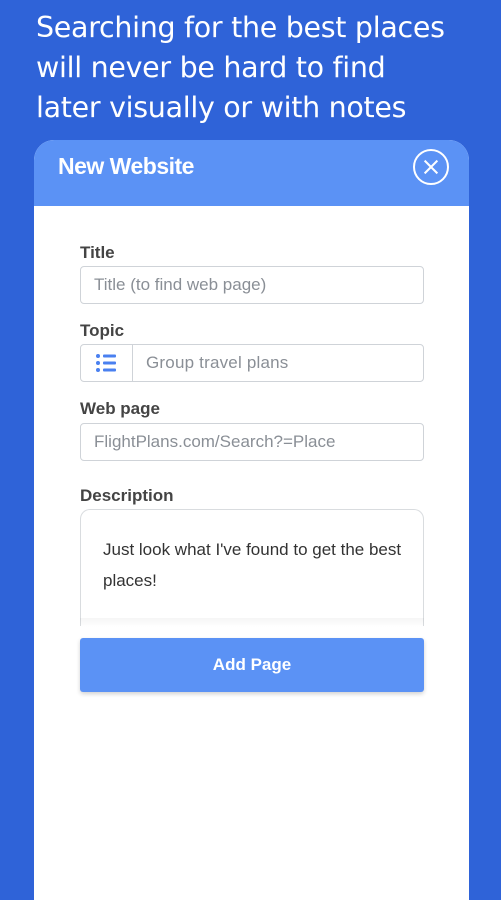 The image size is (501, 900). What do you see at coordinates (251, 173) in the screenshot?
I see `dialog-header: New Website` at bounding box center [251, 173].